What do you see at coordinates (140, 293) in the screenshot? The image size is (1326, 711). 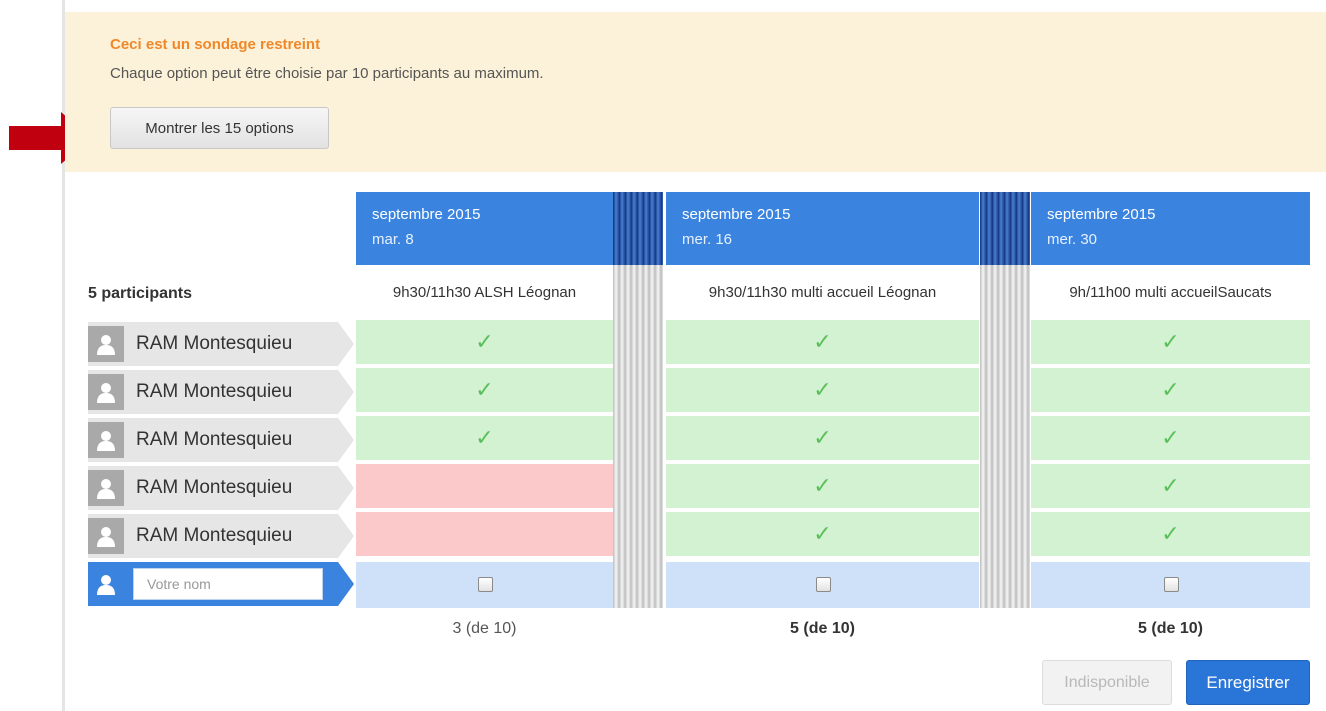 I see `participants-count: 5 participants` at bounding box center [140, 293].